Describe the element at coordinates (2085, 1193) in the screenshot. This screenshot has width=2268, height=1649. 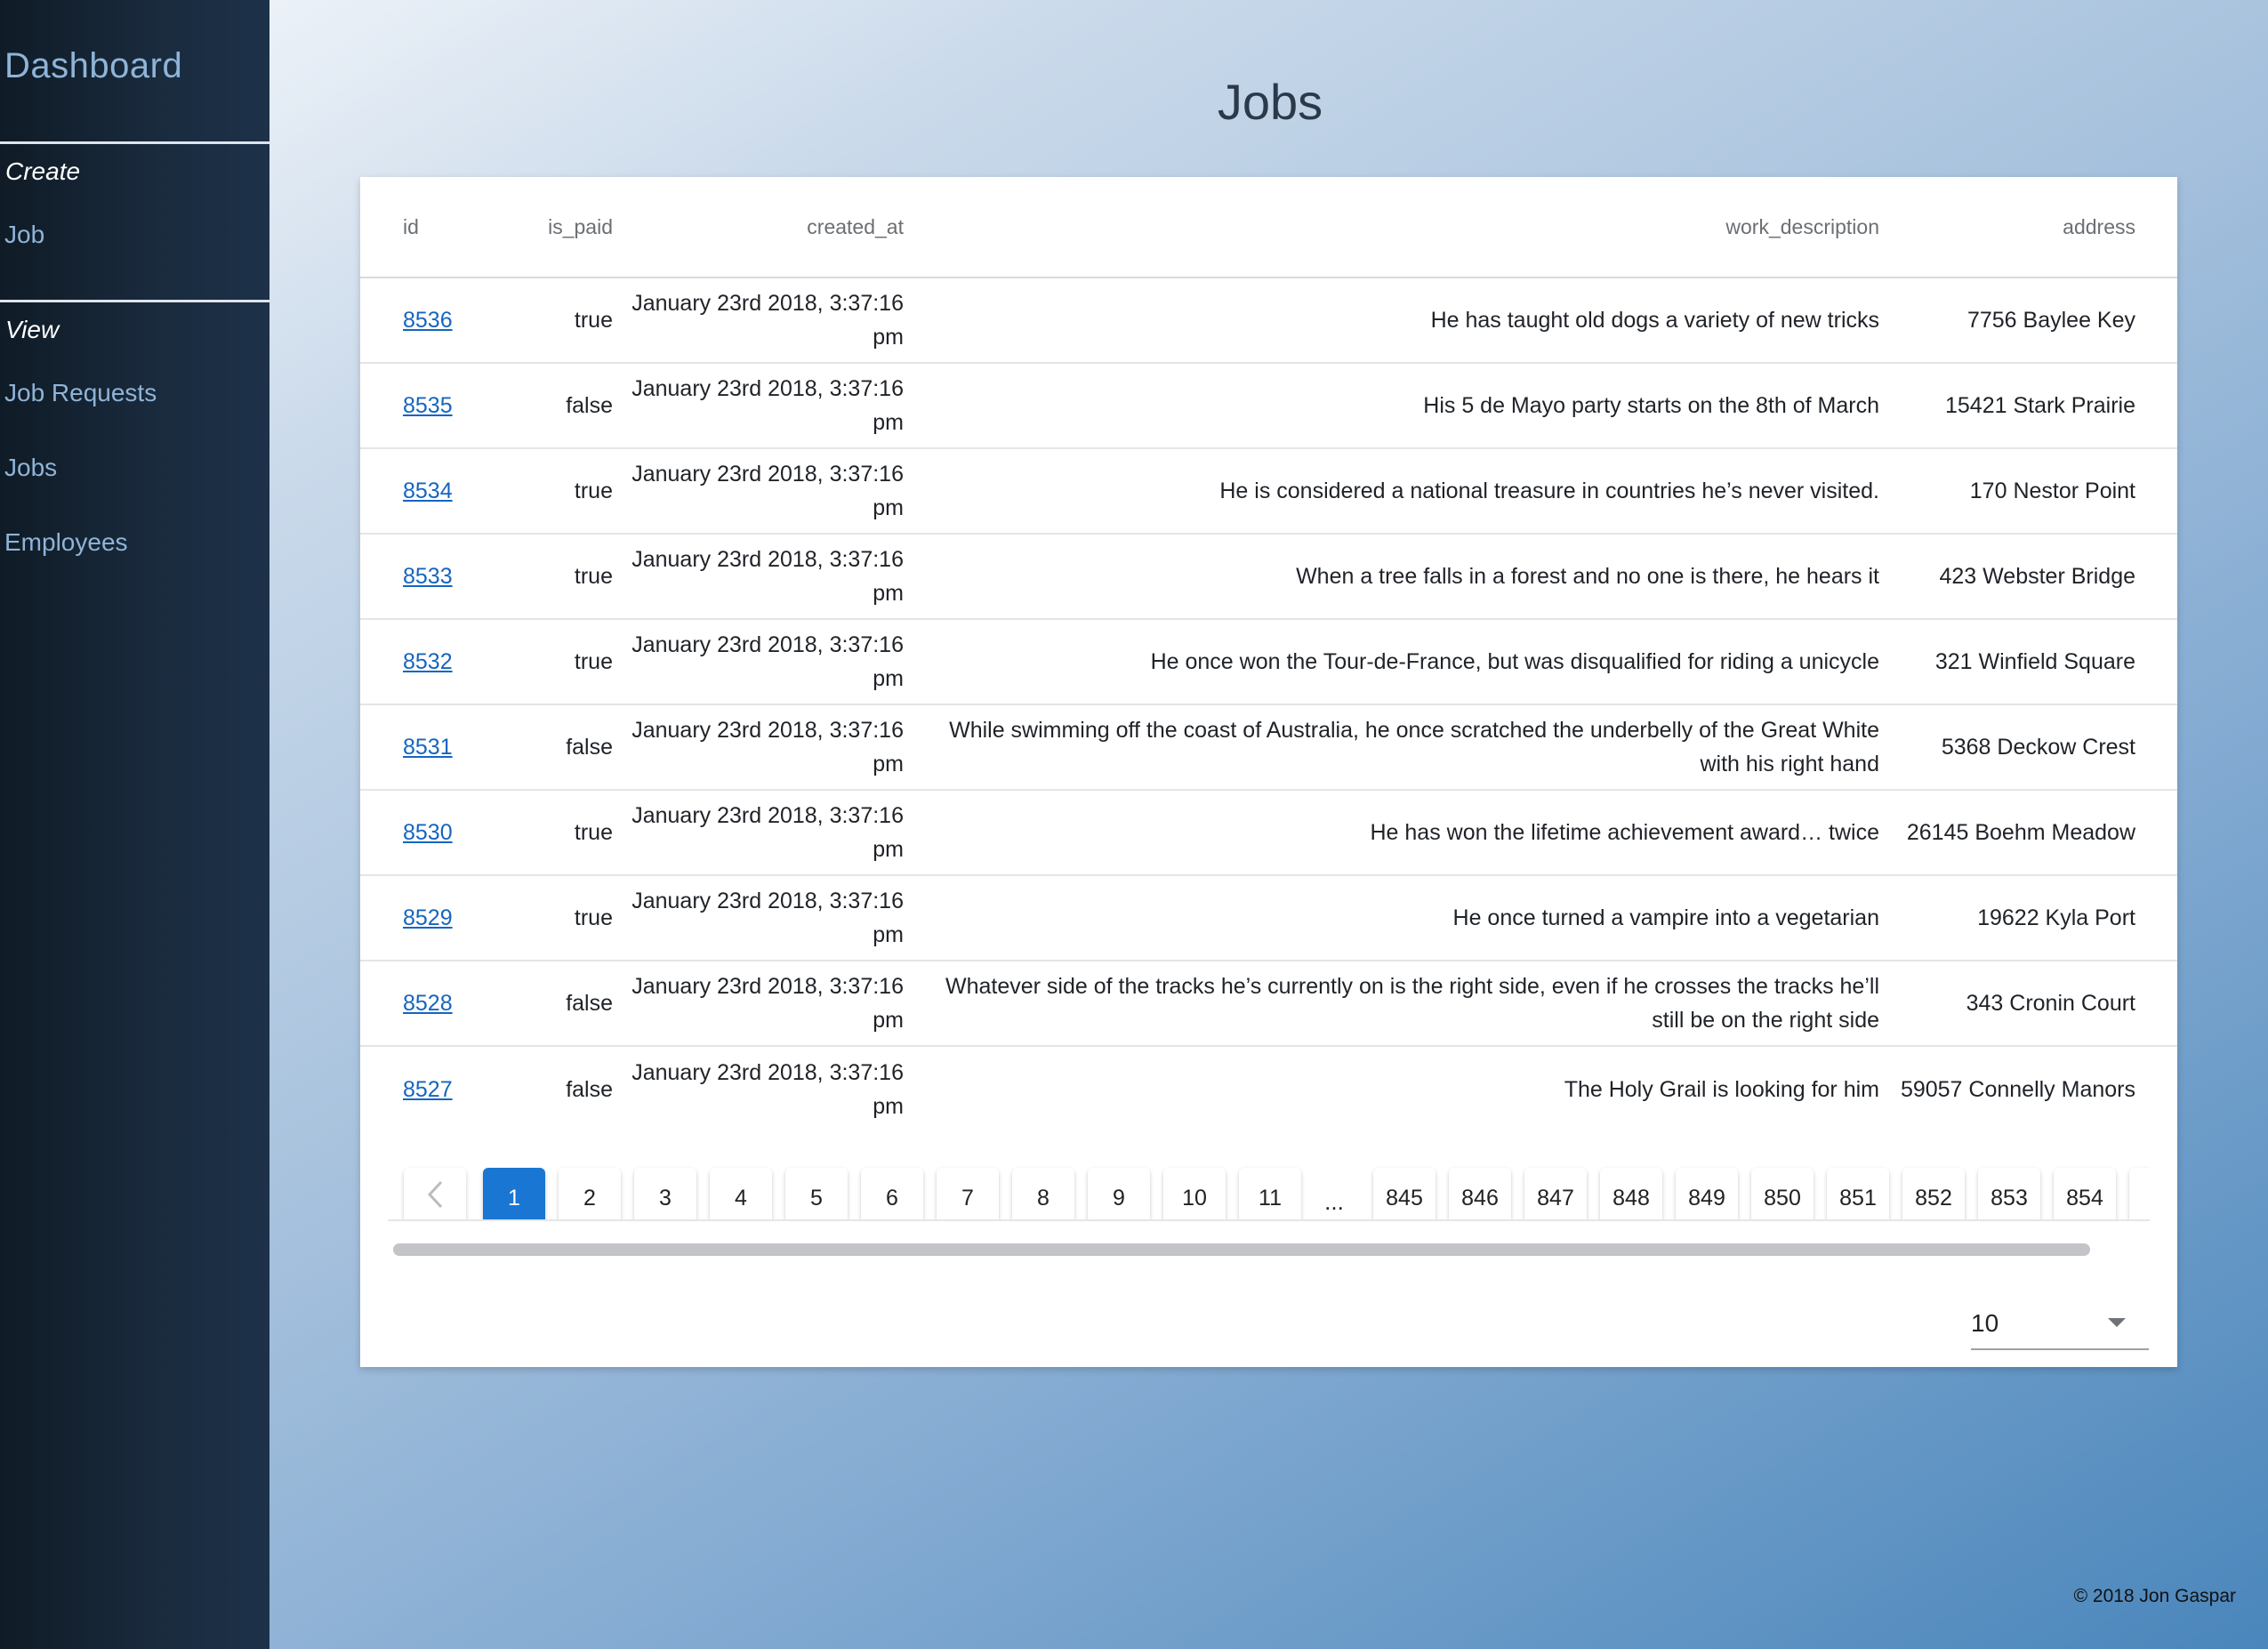
I see `page-button-854: 854` at that location.